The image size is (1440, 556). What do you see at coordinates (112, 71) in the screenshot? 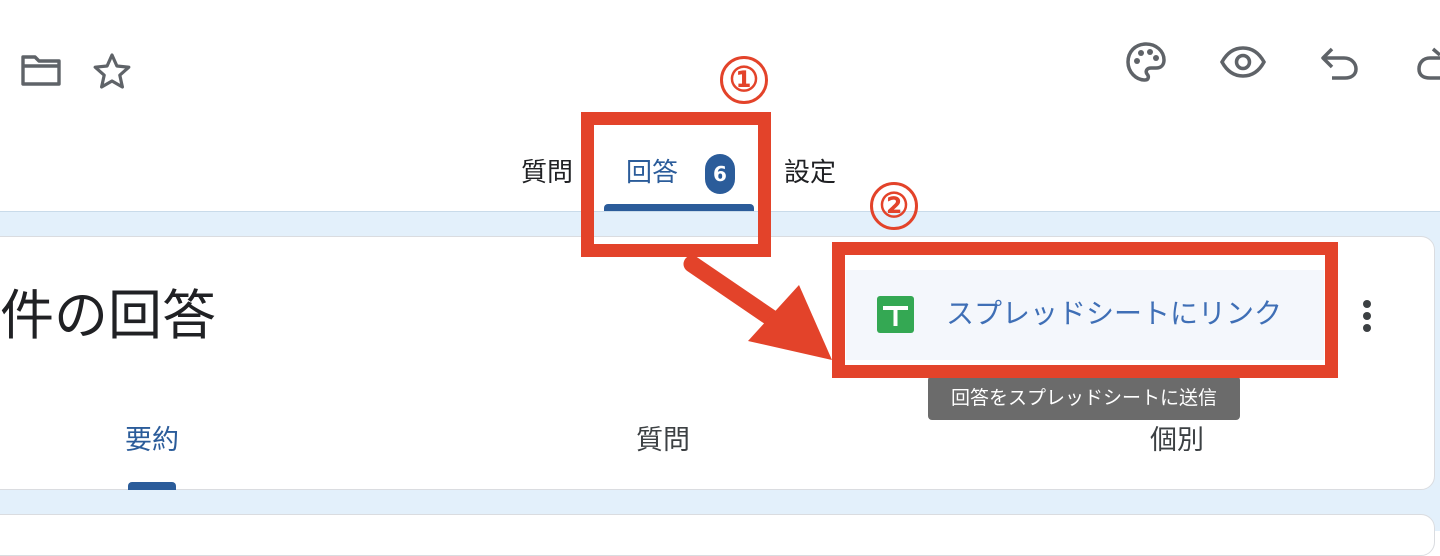
I see `star-icon` at bounding box center [112, 71].